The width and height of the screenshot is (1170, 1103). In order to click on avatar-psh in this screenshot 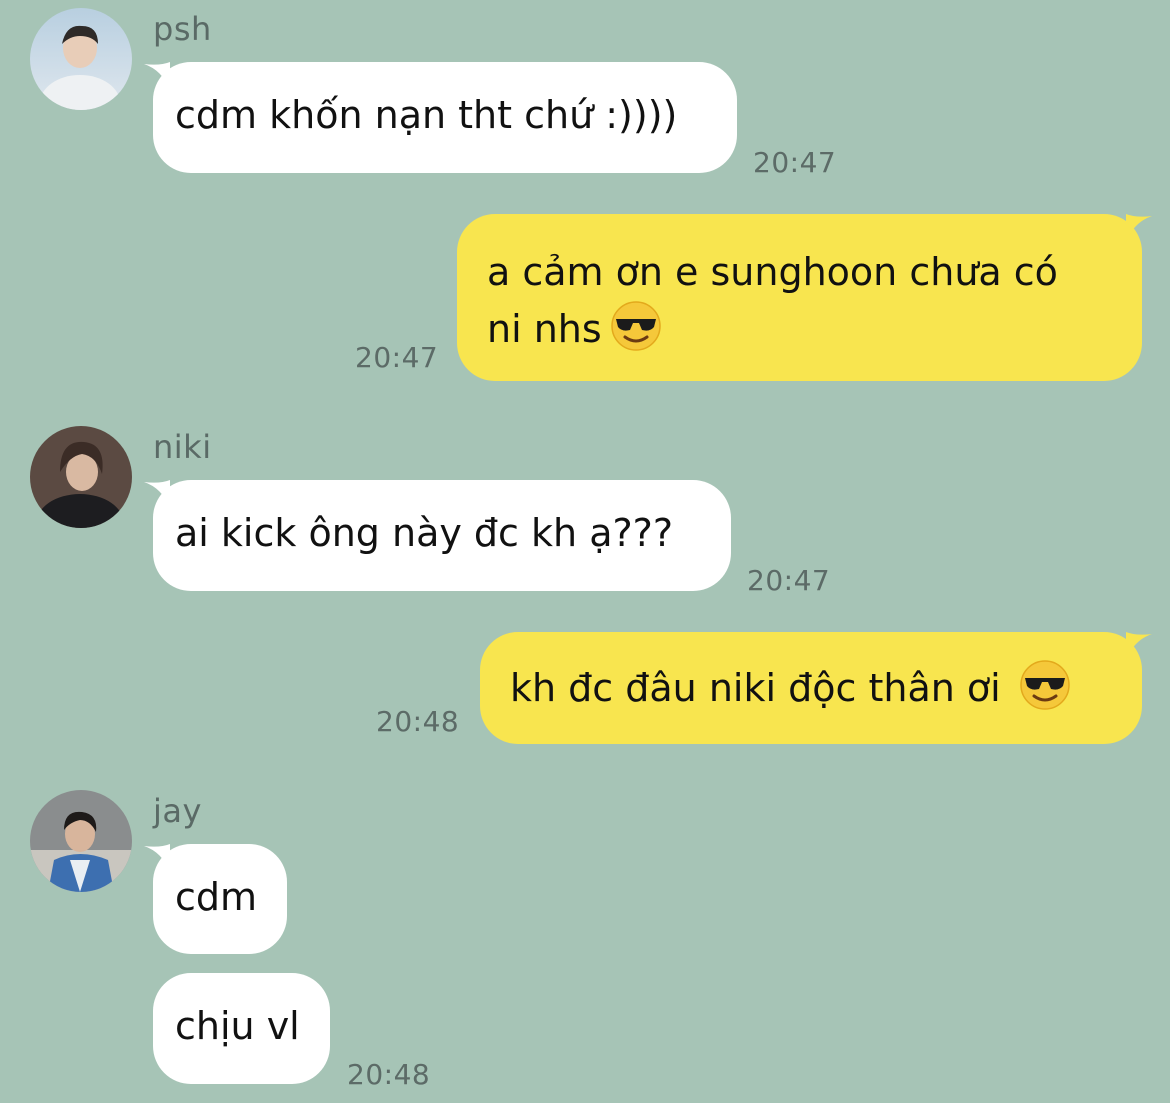, I will do `click(81, 59)`.